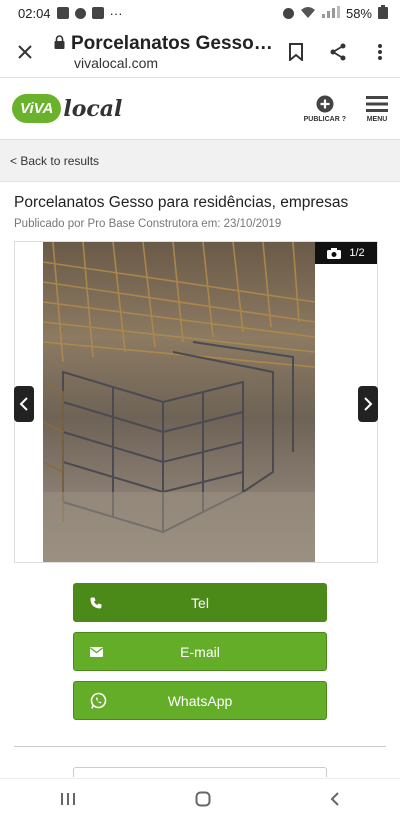 Image resolution: width=400 pixels, height=824 pixels. What do you see at coordinates (335, 801) in the screenshot?
I see `back-icon` at bounding box center [335, 801].